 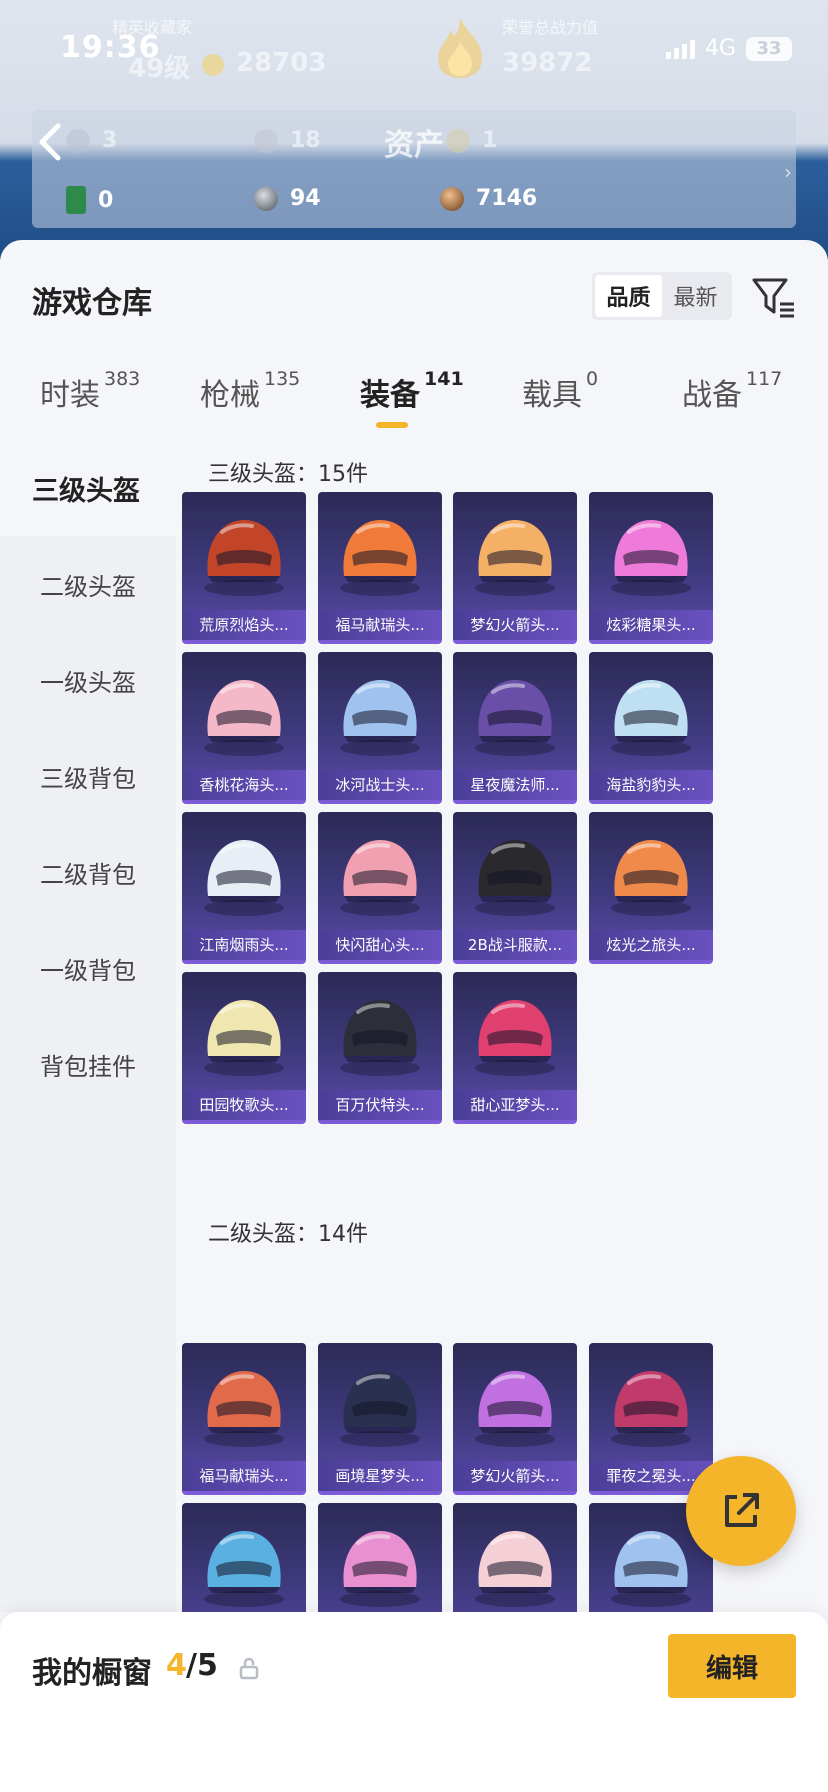 I want to click on tab-equipment: 装备 141, so click(x=412, y=391).